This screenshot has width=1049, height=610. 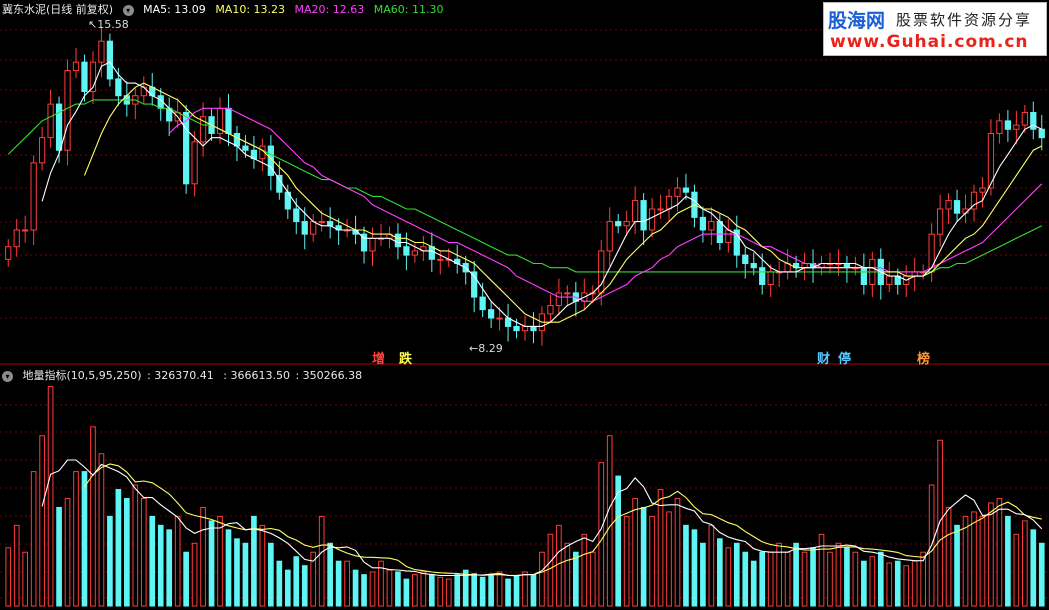 I want to click on event-marker: 停, so click(x=844, y=357).